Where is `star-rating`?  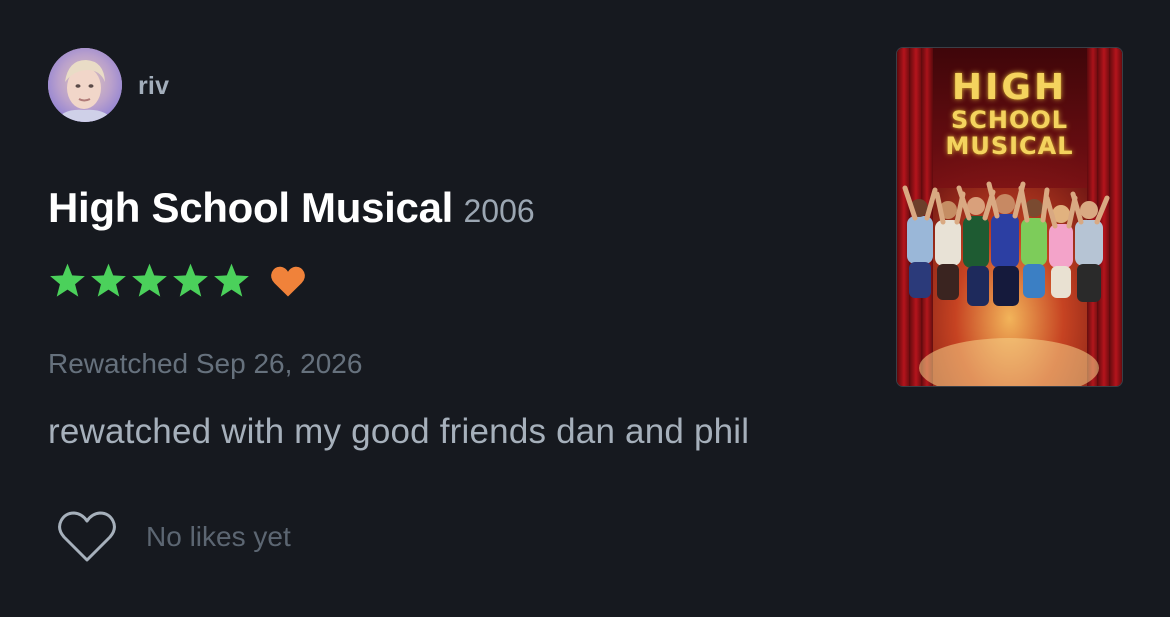
star-rating is located at coordinates (149, 280).